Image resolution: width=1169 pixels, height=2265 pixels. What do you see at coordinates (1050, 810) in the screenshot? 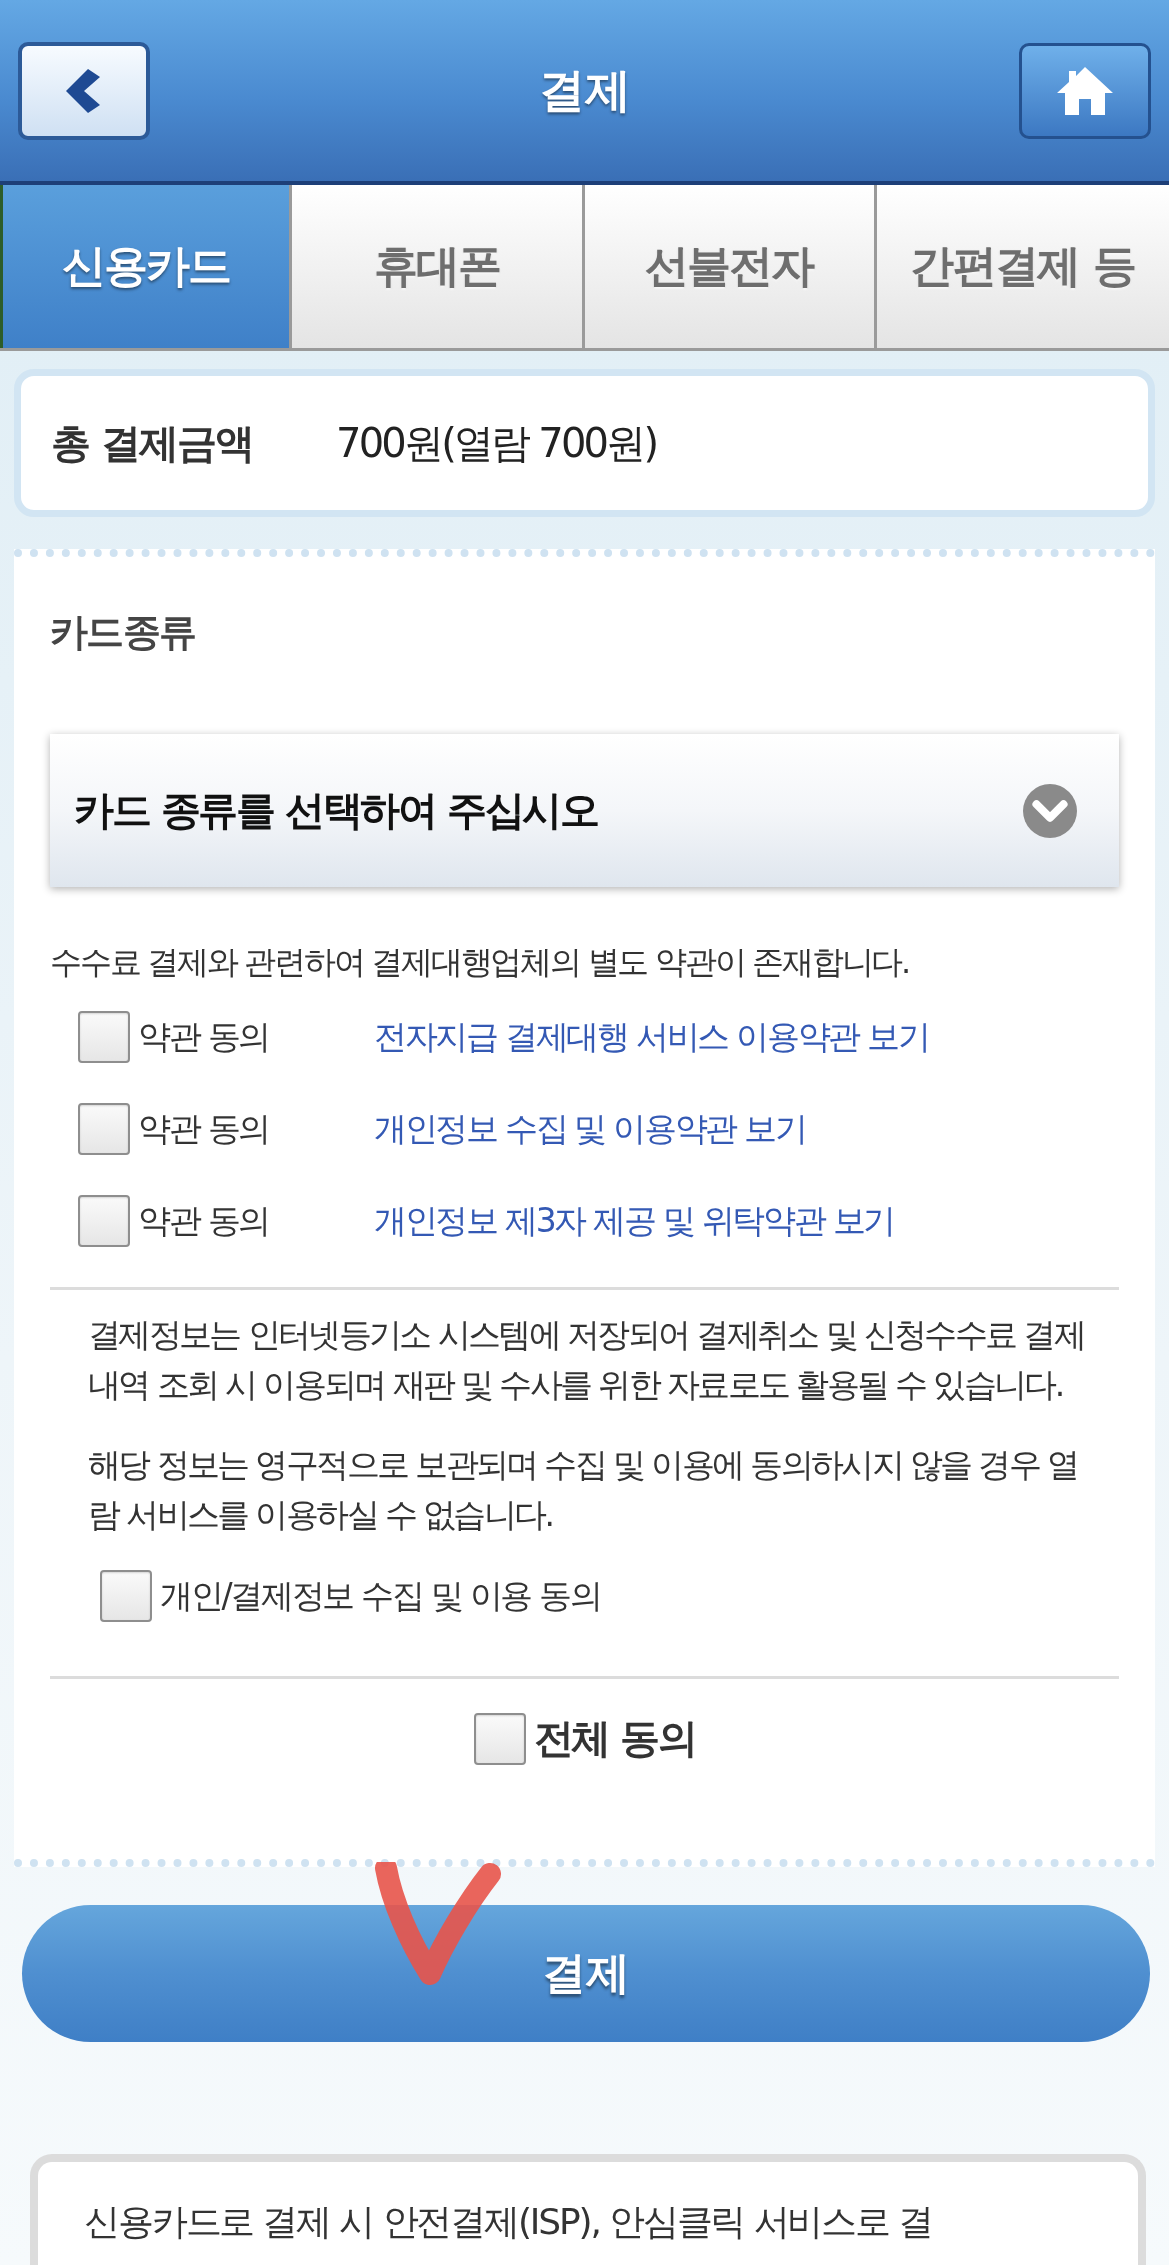
I see `chevron-down-icon` at bounding box center [1050, 810].